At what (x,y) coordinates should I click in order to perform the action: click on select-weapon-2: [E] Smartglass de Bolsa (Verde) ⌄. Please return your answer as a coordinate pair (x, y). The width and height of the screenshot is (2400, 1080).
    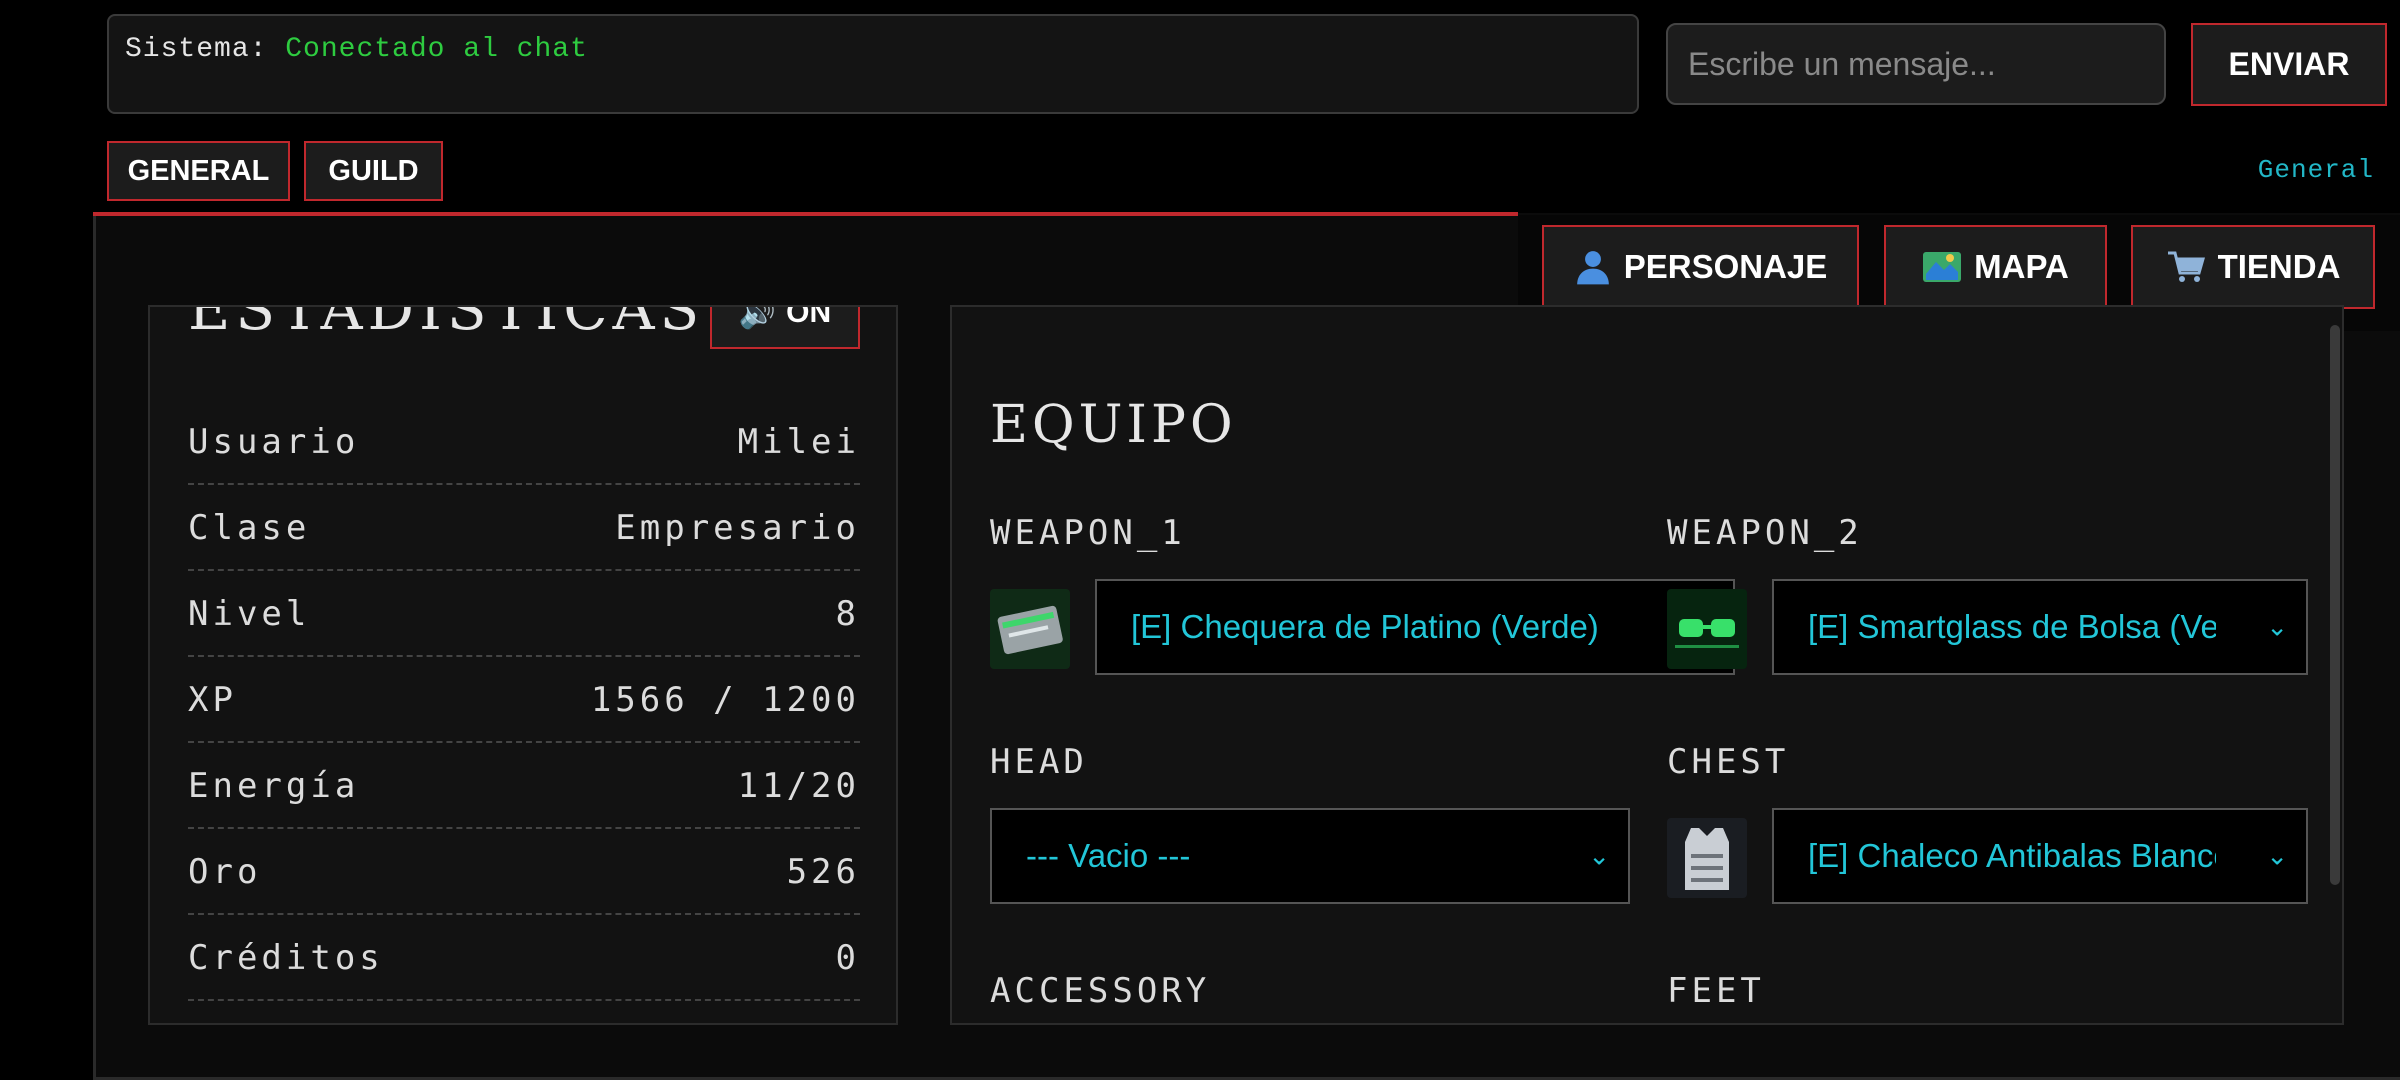
    Looking at the image, I should click on (2040, 627).